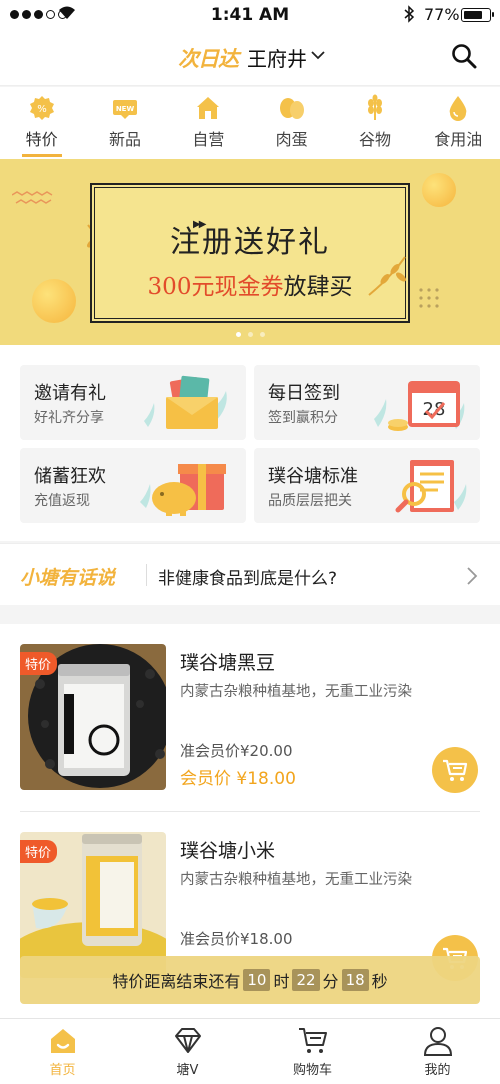 This screenshot has width=500, height=1084. What do you see at coordinates (429, 298) in the screenshot?
I see `dot-grid-decoration` at bounding box center [429, 298].